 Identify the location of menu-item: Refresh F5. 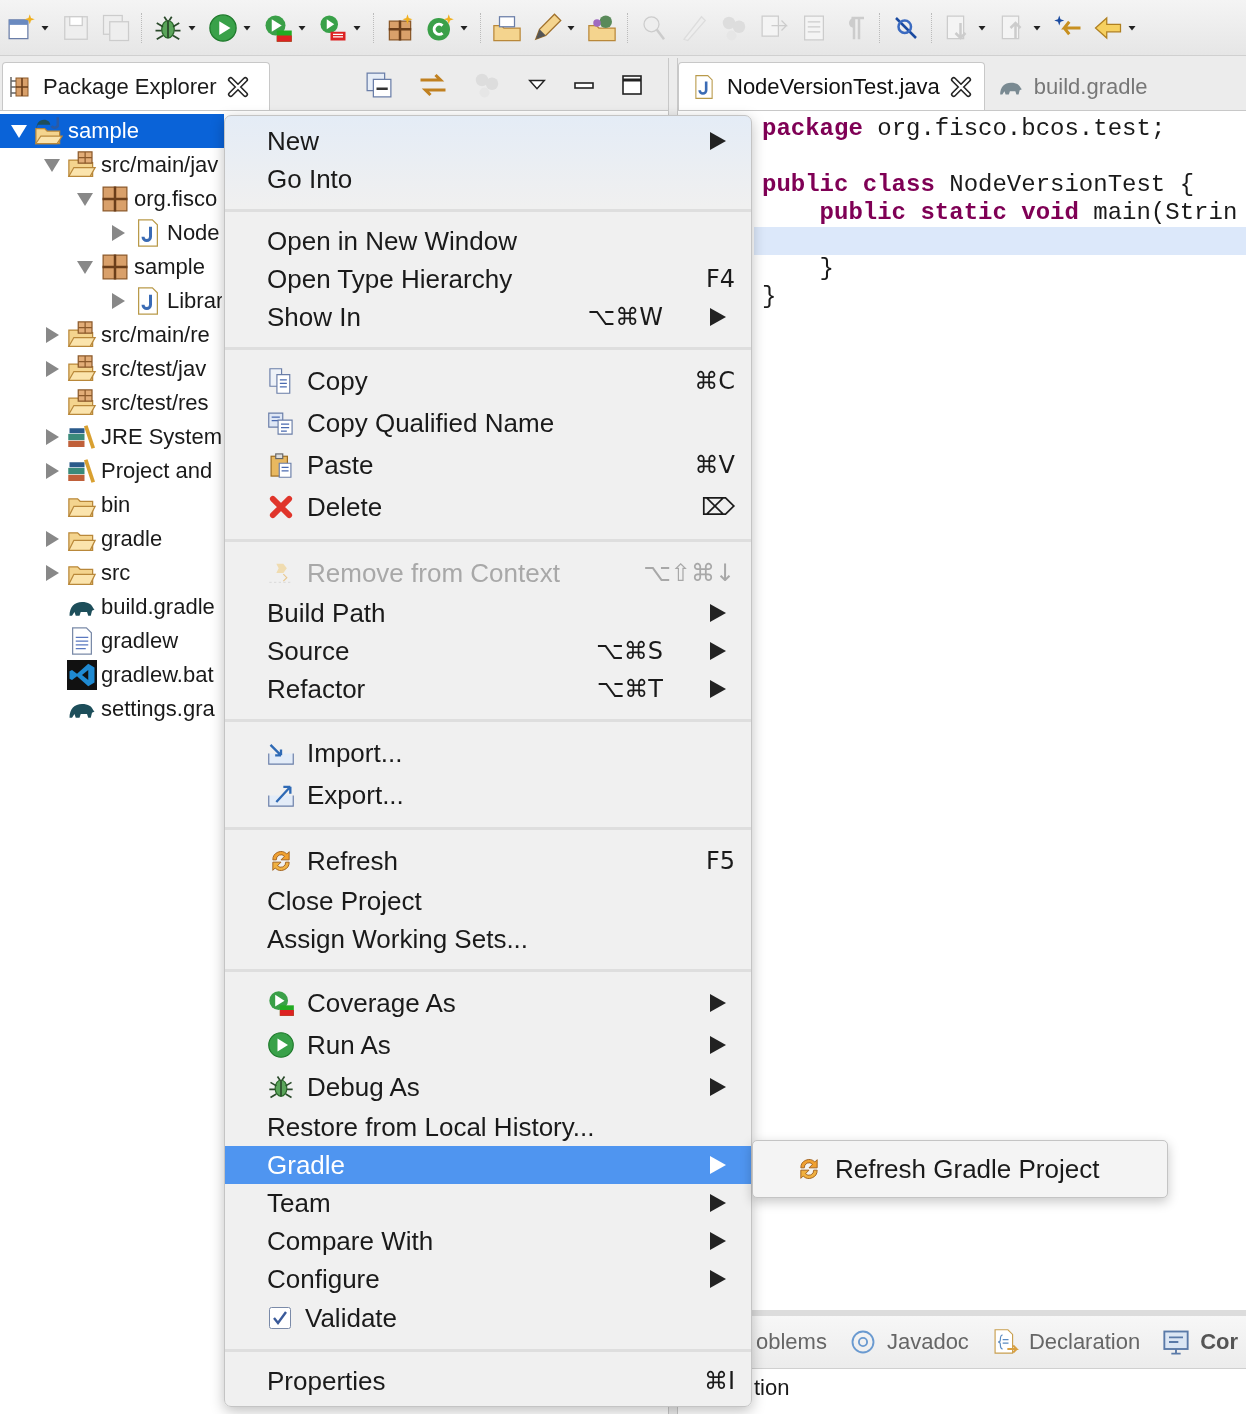
(488, 861).